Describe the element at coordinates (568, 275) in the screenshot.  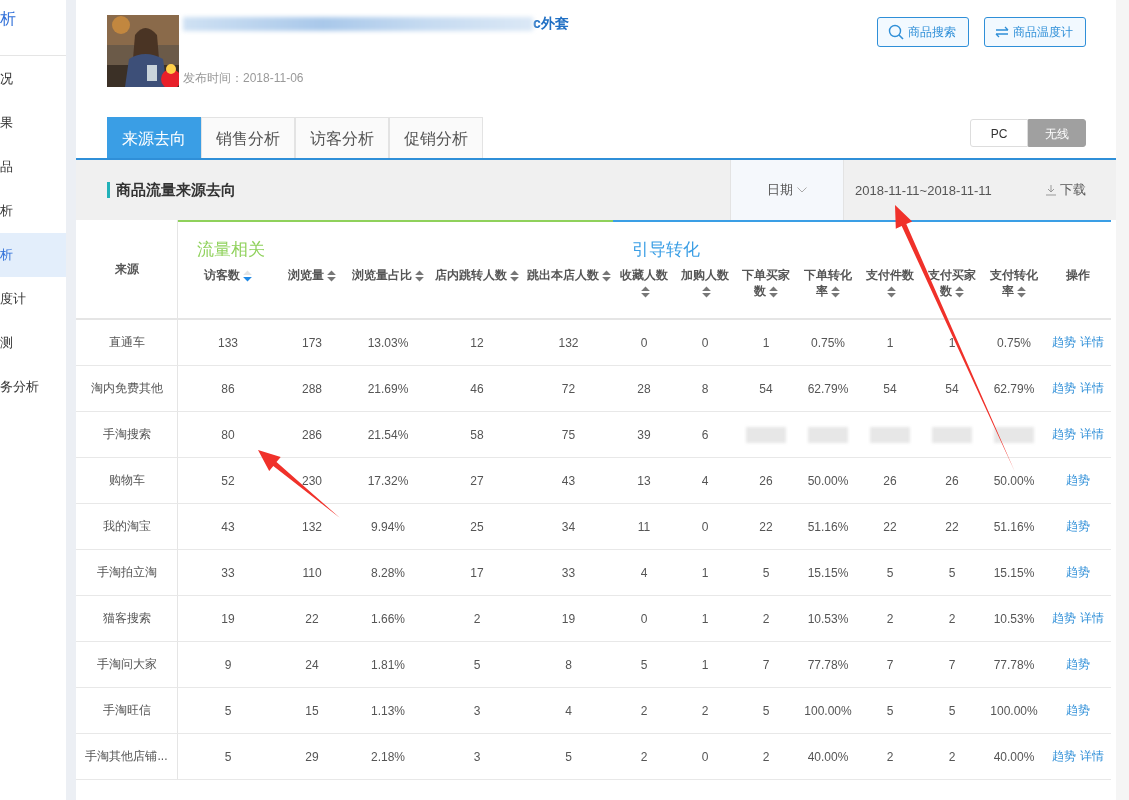
I see `column-header: 跳出本店人数` at that location.